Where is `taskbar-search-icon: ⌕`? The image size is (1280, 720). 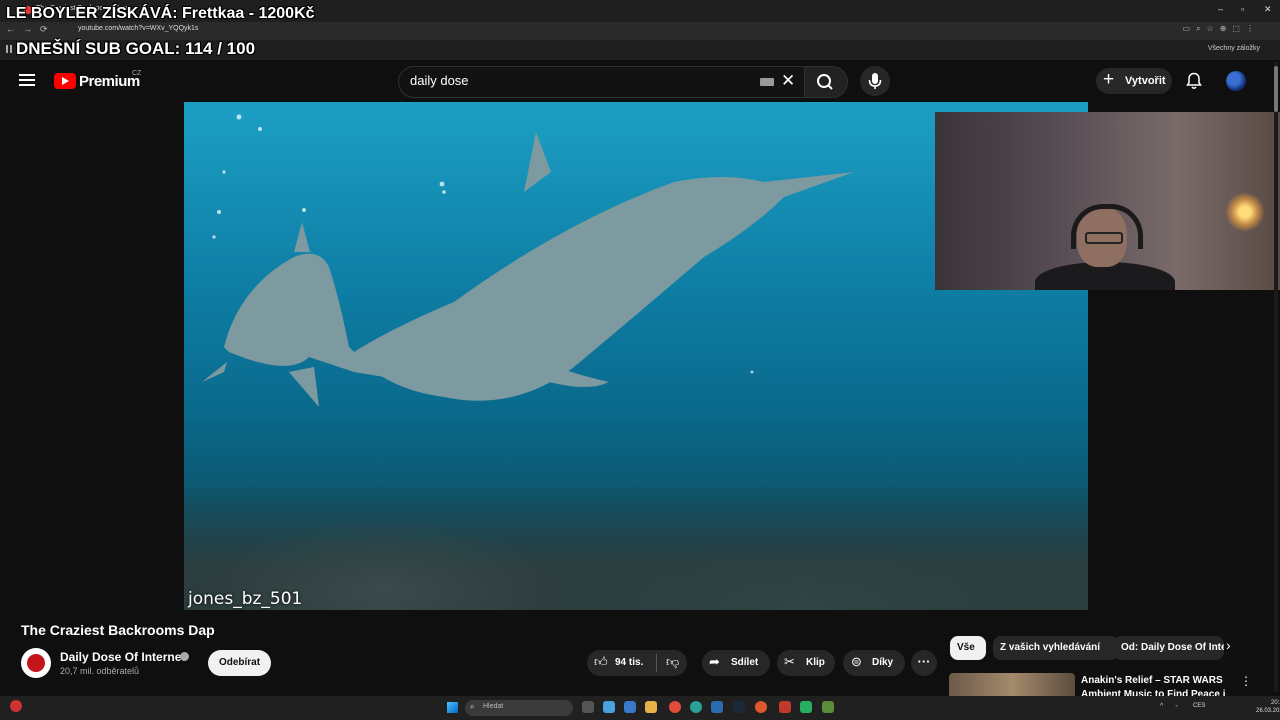 taskbar-search-icon: ⌕ is located at coordinates (472, 706).